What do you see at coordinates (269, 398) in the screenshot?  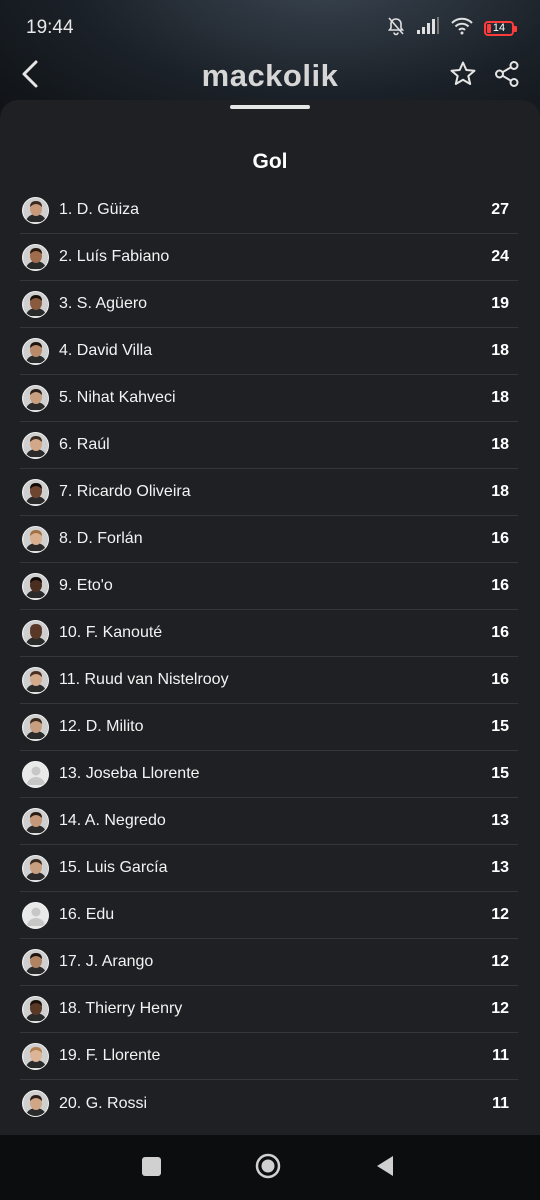 I see `player-row: 5. Nihat Kahveci 18` at bounding box center [269, 398].